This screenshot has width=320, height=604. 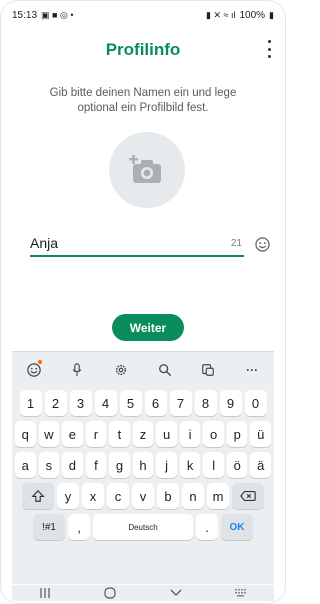 What do you see at coordinates (248, 496) in the screenshot?
I see `backspace-icon` at bounding box center [248, 496].